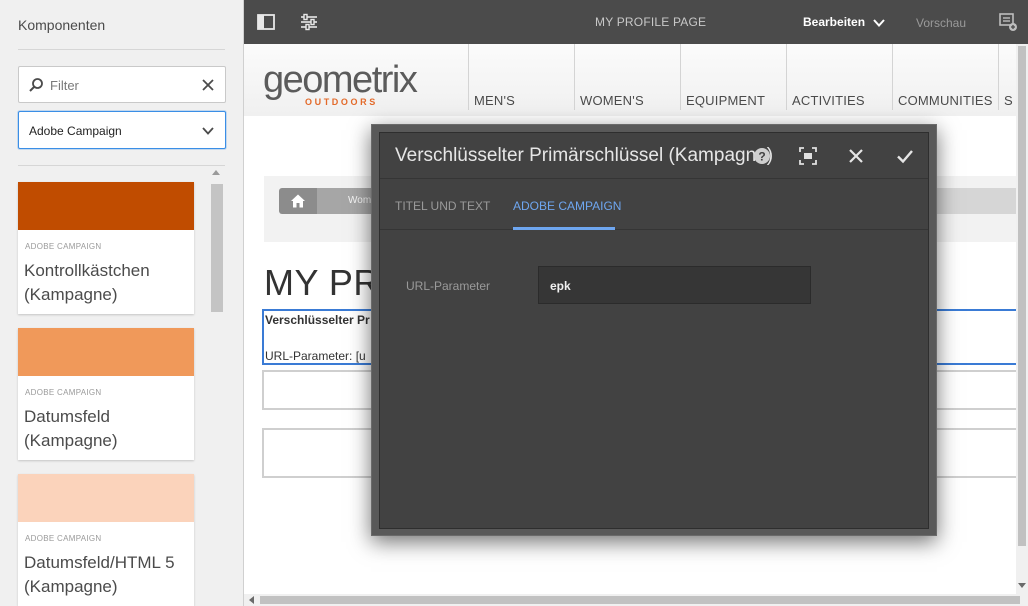 This screenshot has height=606, width=1028. Describe the element at coordinates (106, 394) in the screenshot. I see `component-card: ADOBE CAMPAIGN Datumsfeld (Kampagne)` at that location.